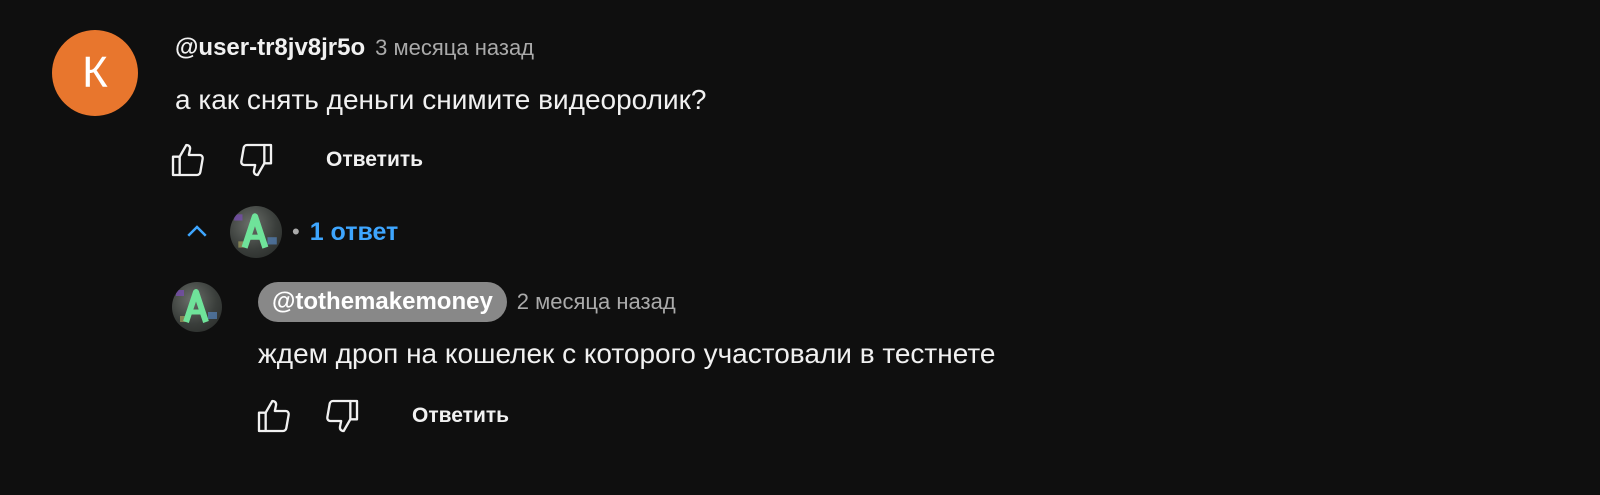 This screenshot has width=1600, height=495. Describe the element at coordinates (380, 416) in the screenshot. I see `reply-actions: Ответить` at that location.